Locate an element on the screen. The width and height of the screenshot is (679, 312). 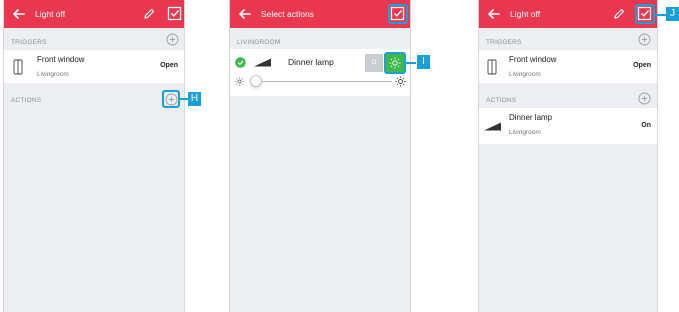
brightness-track is located at coordinates (323, 81).